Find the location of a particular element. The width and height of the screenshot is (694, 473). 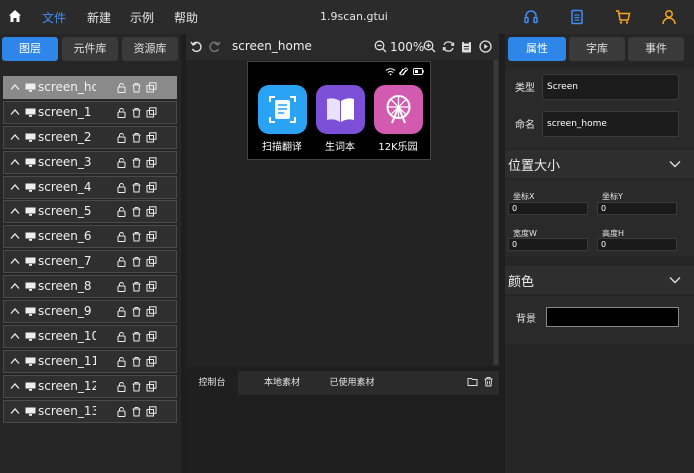

layer-row: screen_2 is located at coordinates (90, 137).